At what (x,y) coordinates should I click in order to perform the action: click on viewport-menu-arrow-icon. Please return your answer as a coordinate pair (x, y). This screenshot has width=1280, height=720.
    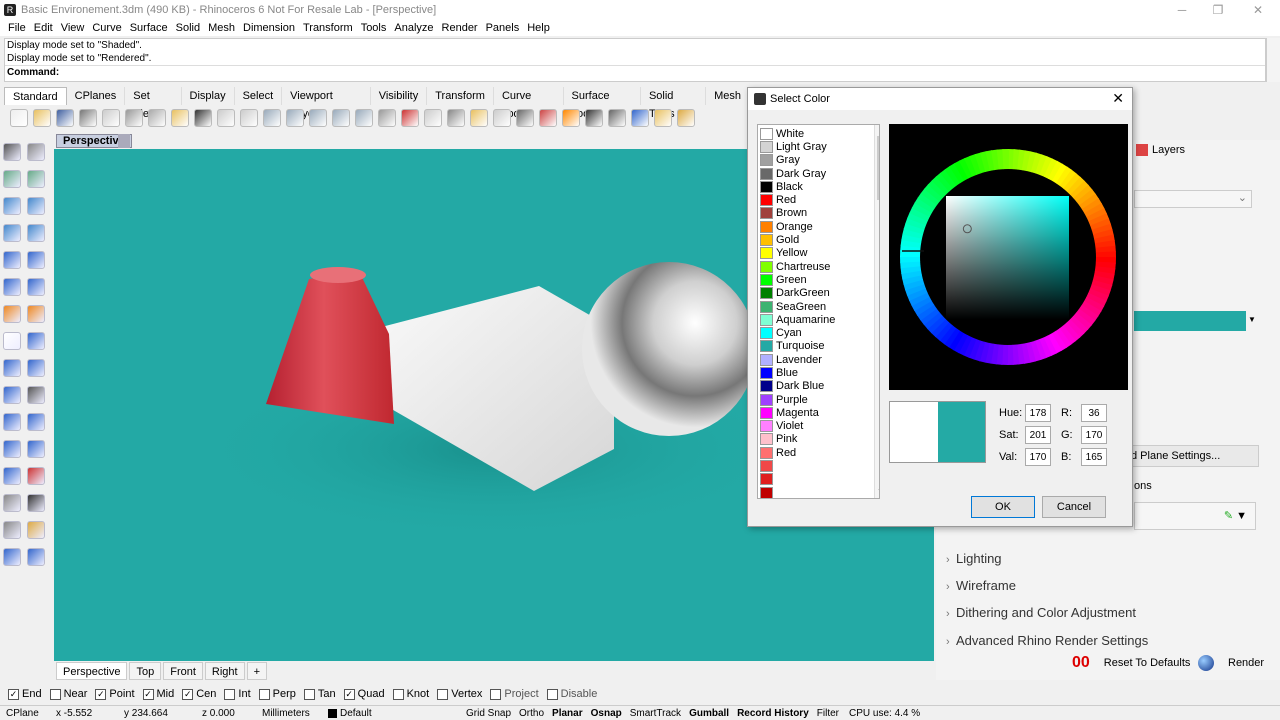
    Looking at the image, I should click on (124, 141).